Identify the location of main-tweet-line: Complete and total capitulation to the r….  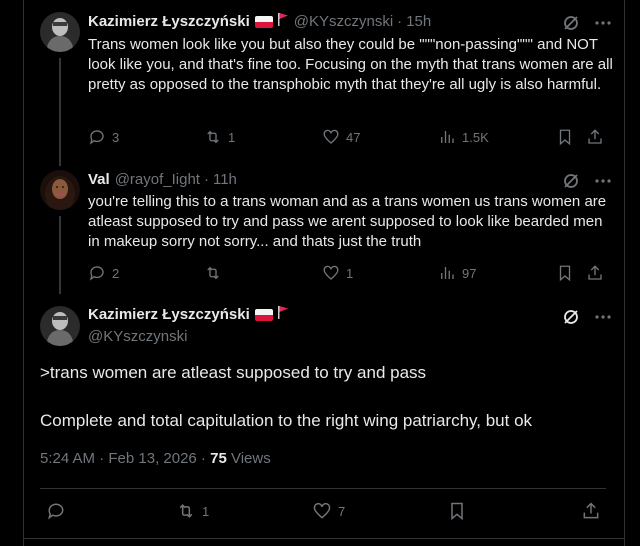
(286, 420).